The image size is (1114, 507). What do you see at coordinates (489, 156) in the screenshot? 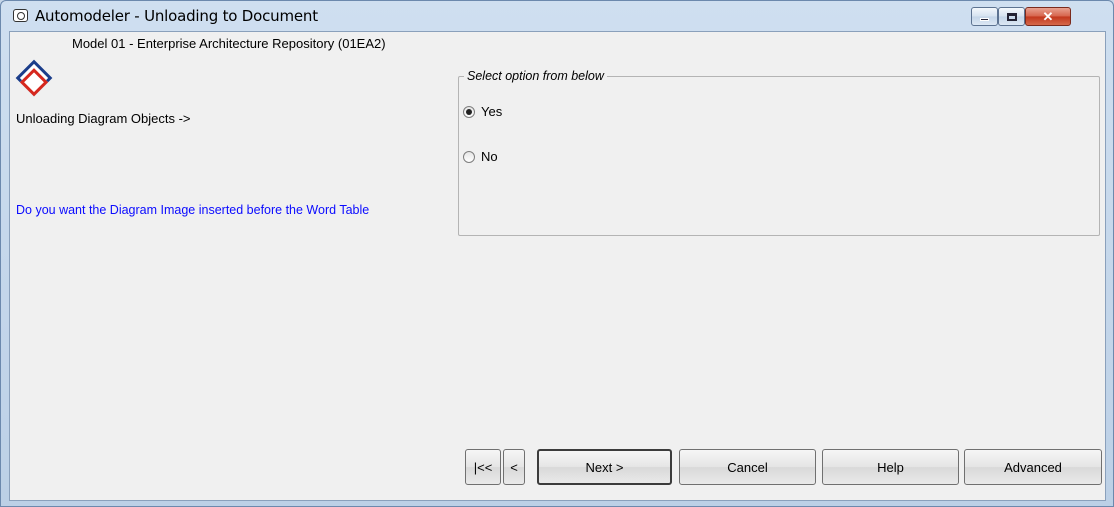
I see `option-no-label: No` at bounding box center [489, 156].